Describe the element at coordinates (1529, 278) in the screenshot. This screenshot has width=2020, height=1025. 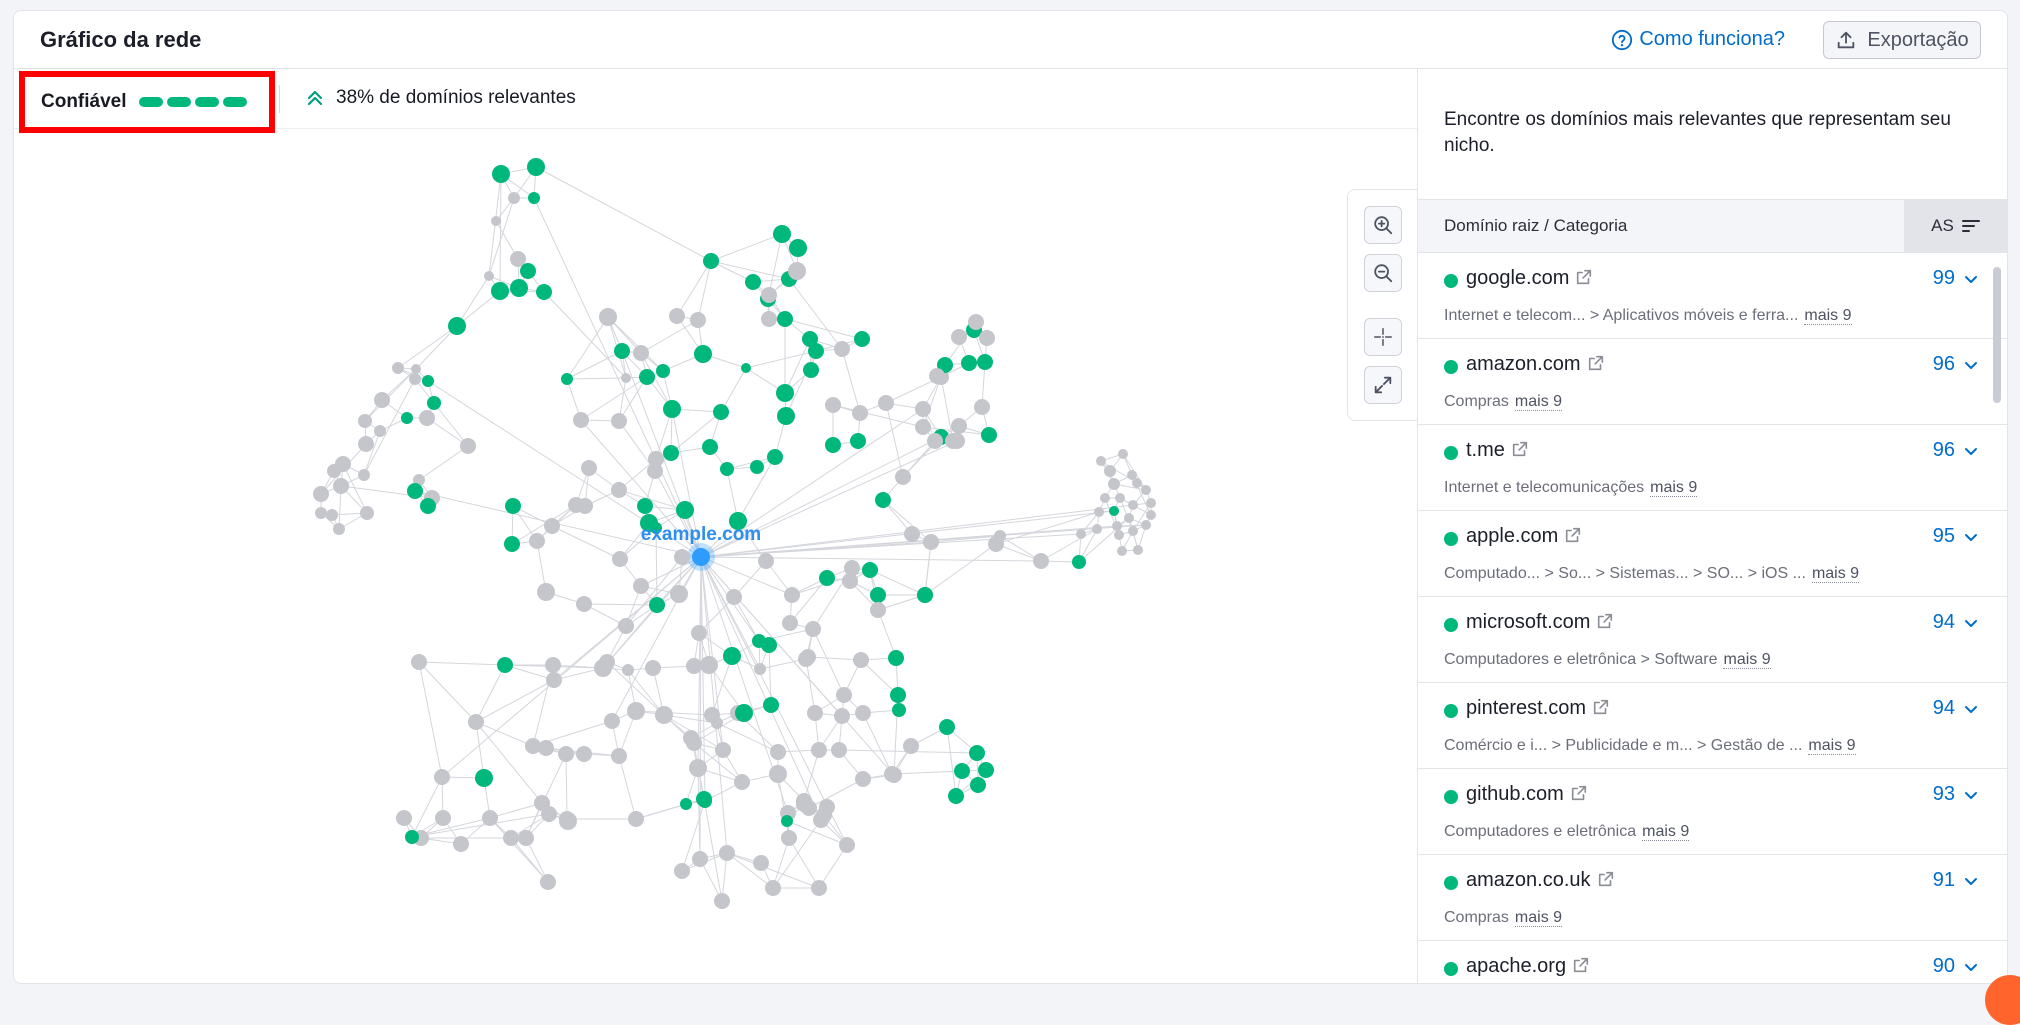
I see `domain-name: google.com` at that location.